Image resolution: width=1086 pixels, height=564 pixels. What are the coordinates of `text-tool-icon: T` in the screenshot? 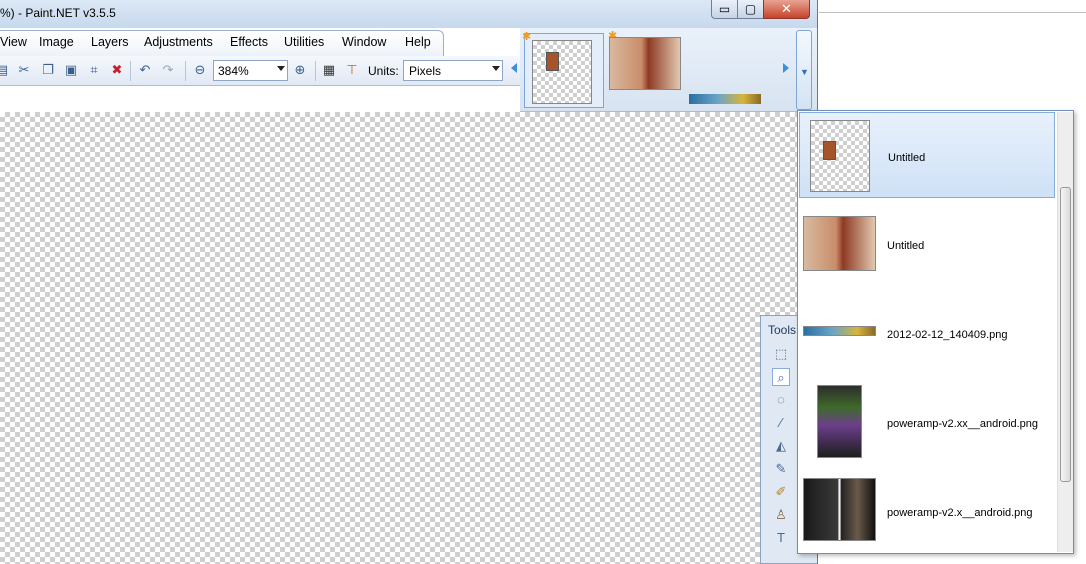 It's located at (781, 538).